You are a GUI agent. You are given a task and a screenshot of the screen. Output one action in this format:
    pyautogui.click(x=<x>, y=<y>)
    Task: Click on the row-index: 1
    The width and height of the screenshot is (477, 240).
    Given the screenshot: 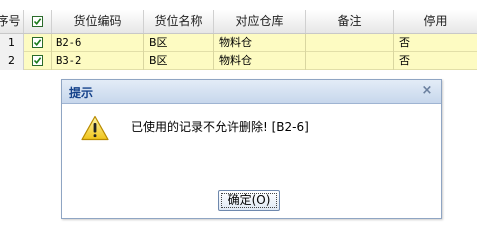 What is the action you would take?
    pyautogui.click(x=12, y=43)
    